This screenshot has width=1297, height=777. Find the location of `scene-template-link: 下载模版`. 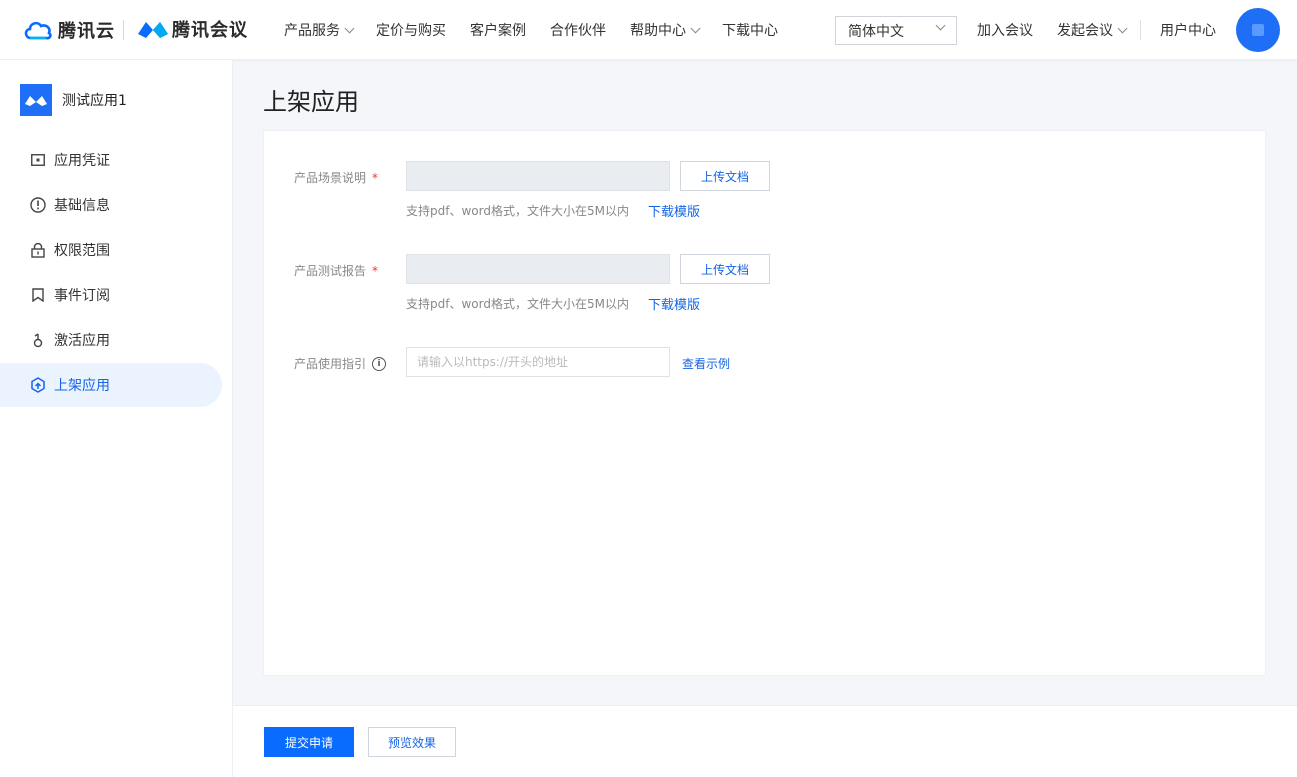

scene-template-link: 下载模版 is located at coordinates (674, 210).